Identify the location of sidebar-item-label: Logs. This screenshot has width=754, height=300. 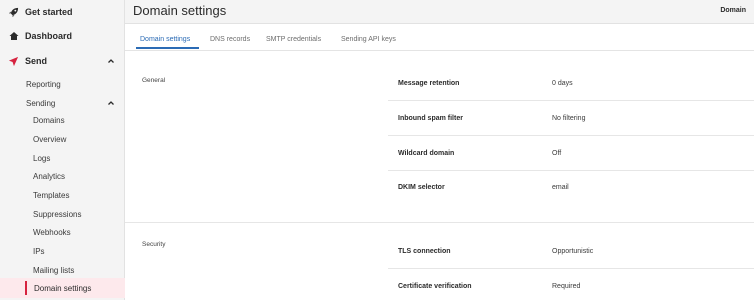
(42, 158).